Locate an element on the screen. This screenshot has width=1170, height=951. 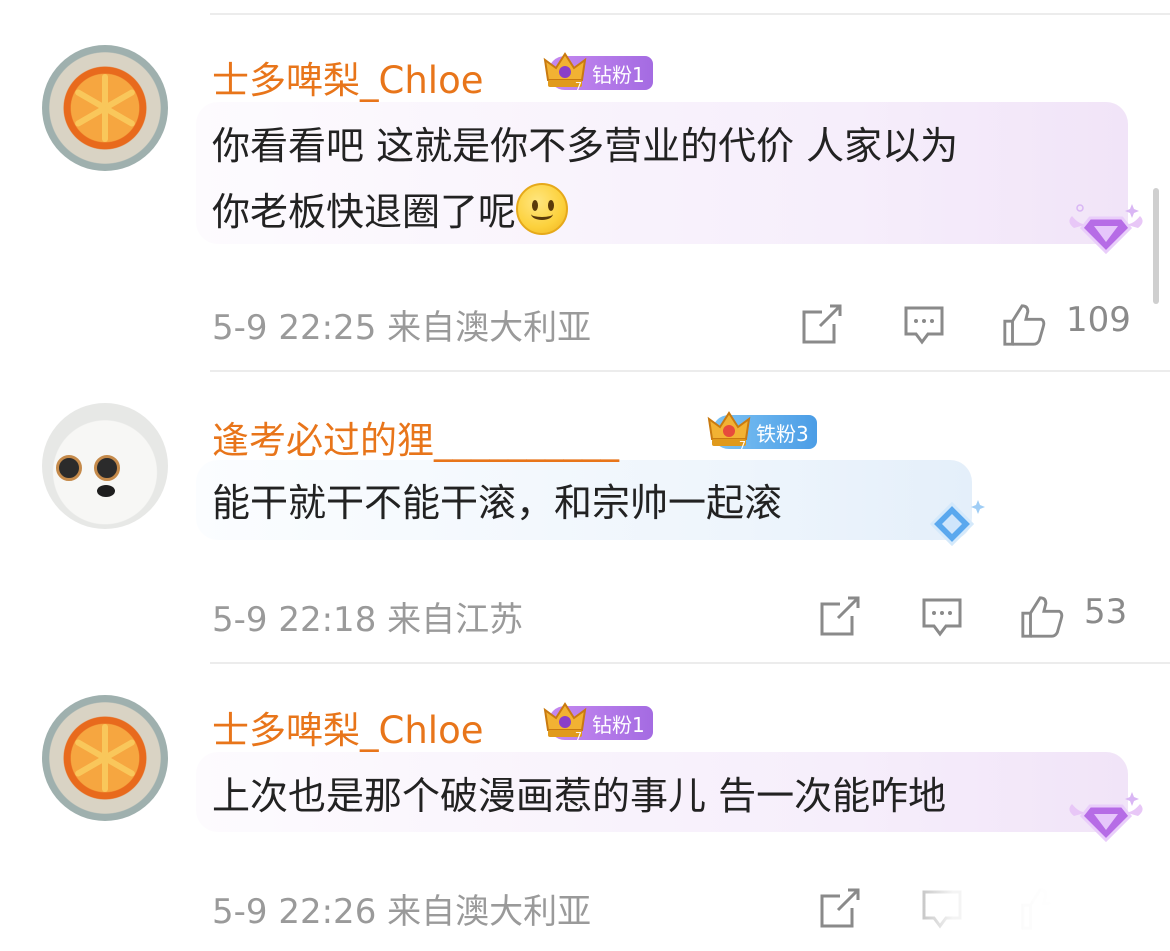
timestamp-location: 5-9 22:26 来自澳大利亚 is located at coordinates (402, 912).